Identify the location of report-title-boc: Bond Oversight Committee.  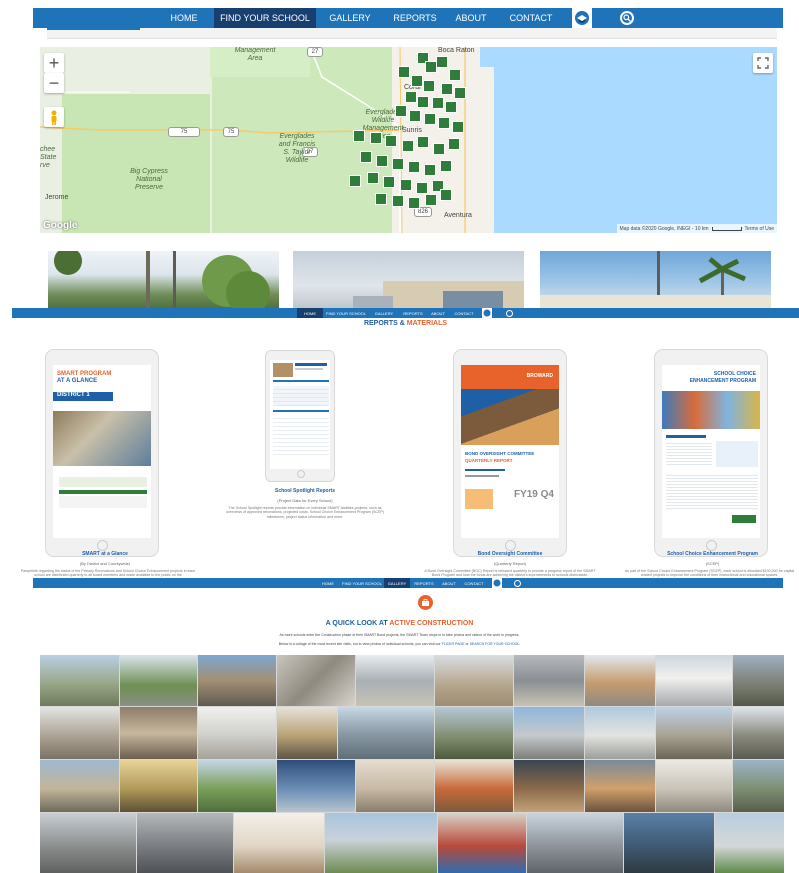
(510, 554).